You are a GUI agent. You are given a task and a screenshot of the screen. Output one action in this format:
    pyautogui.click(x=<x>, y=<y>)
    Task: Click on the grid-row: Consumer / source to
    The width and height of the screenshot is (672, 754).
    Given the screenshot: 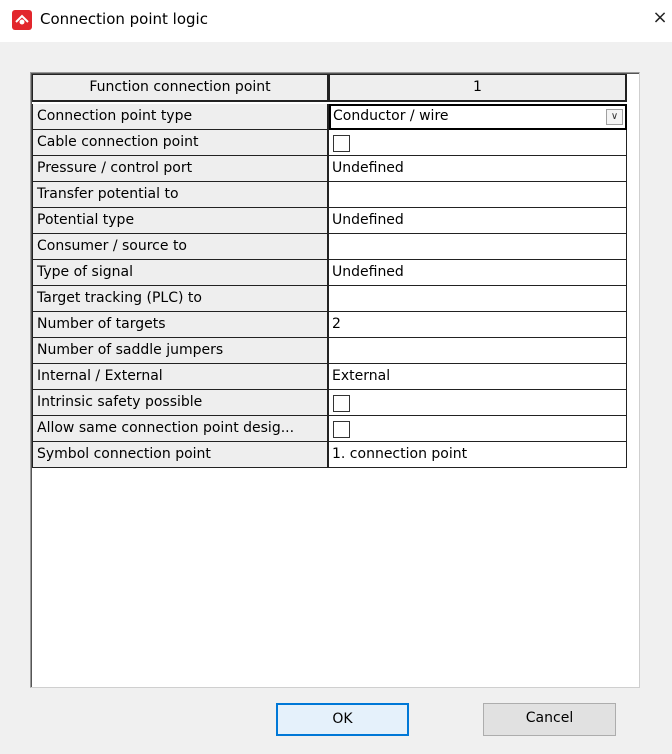 What is the action you would take?
    pyautogui.click(x=329, y=247)
    